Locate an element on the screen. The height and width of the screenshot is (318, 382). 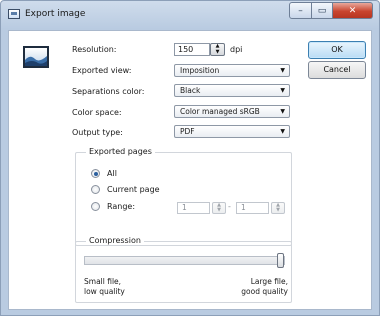
radio-all is located at coordinates (95, 173).